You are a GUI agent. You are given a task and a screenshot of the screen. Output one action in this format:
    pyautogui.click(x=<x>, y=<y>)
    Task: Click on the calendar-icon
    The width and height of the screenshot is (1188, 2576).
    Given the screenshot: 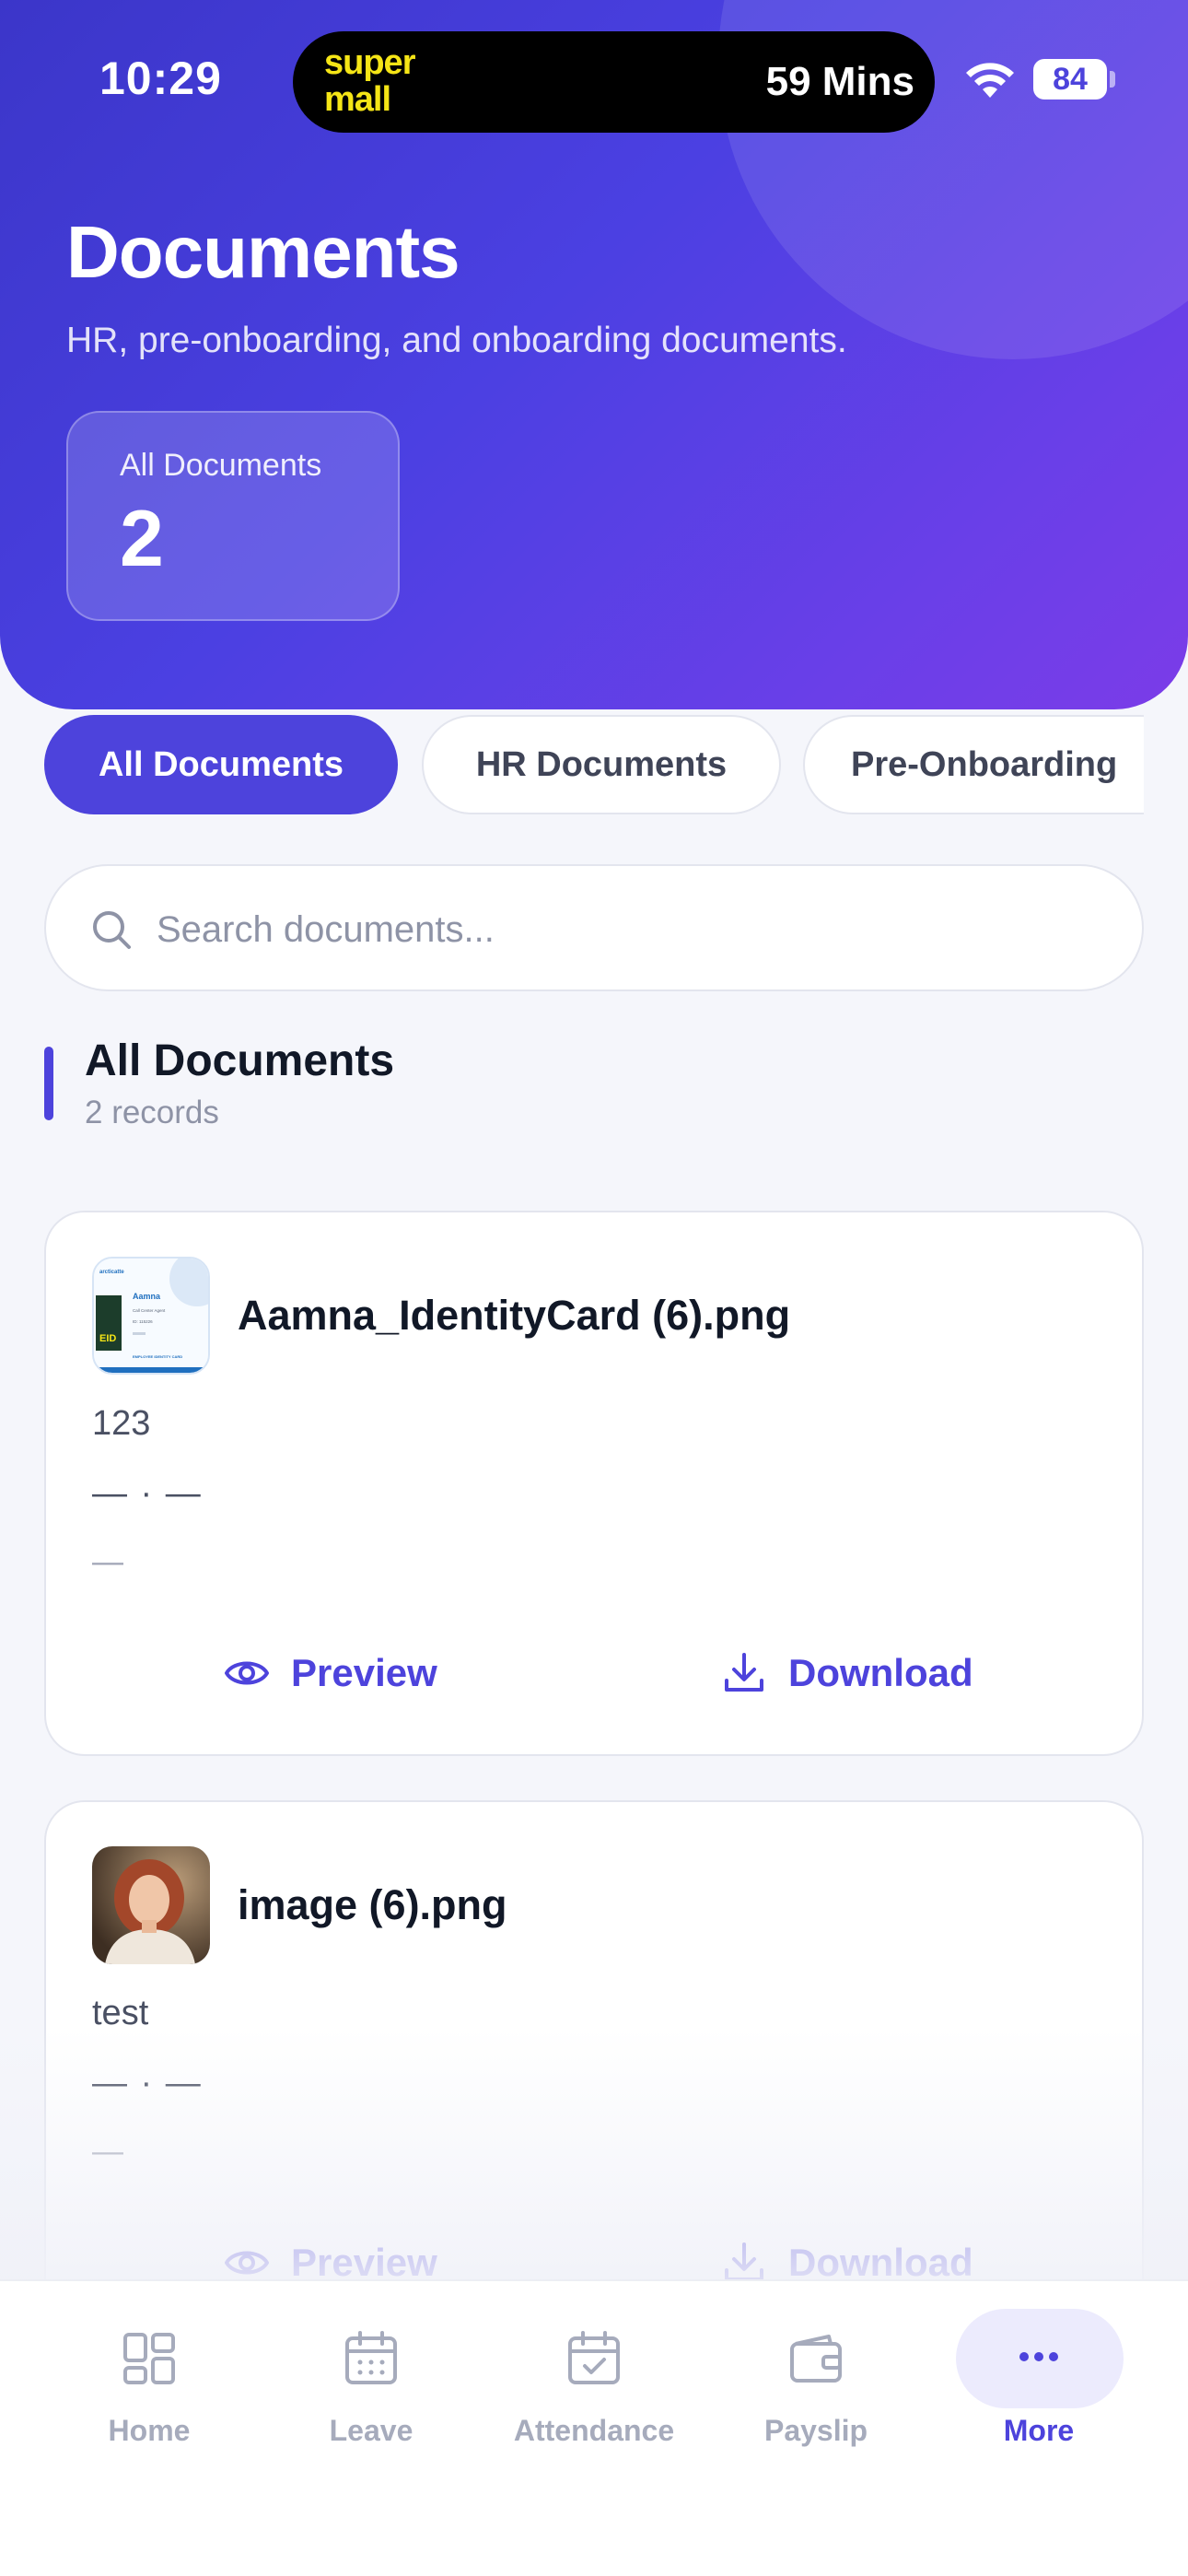 What is the action you would take?
    pyautogui.click(x=371, y=2357)
    